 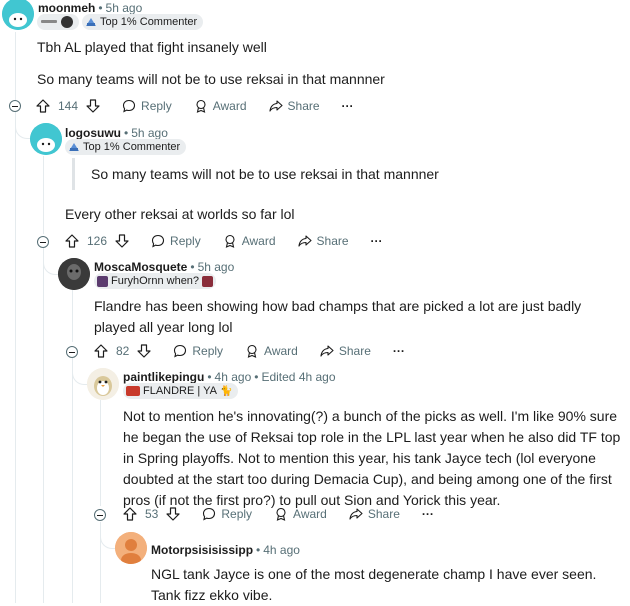 I want to click on vote-control: 82, so click(x=122, y=351).